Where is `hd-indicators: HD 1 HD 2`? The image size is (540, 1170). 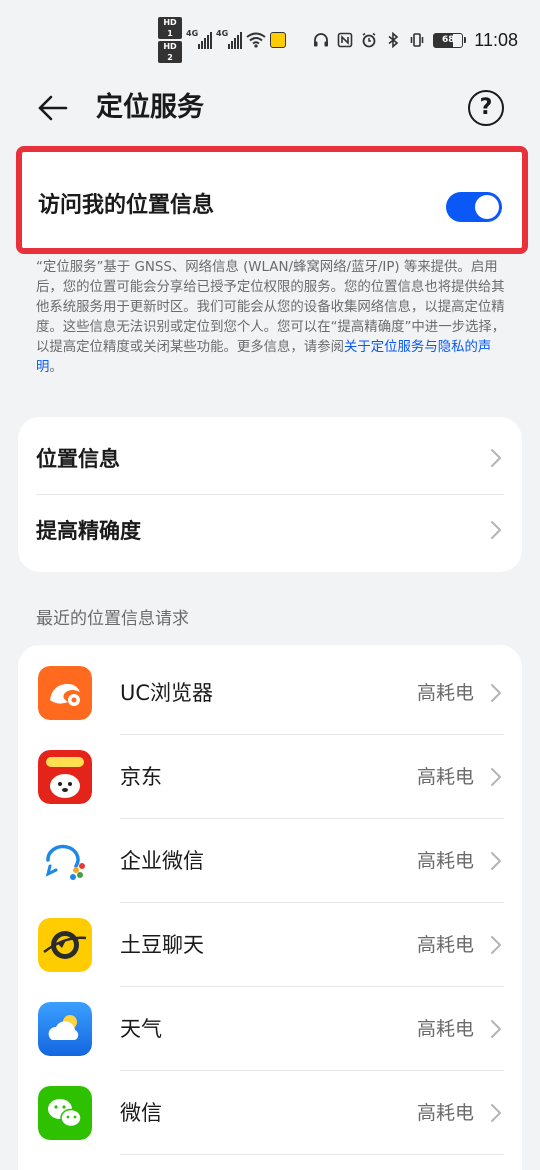 hd-indicators: HD 1 HD 2 is located at coordinates (170, 40).